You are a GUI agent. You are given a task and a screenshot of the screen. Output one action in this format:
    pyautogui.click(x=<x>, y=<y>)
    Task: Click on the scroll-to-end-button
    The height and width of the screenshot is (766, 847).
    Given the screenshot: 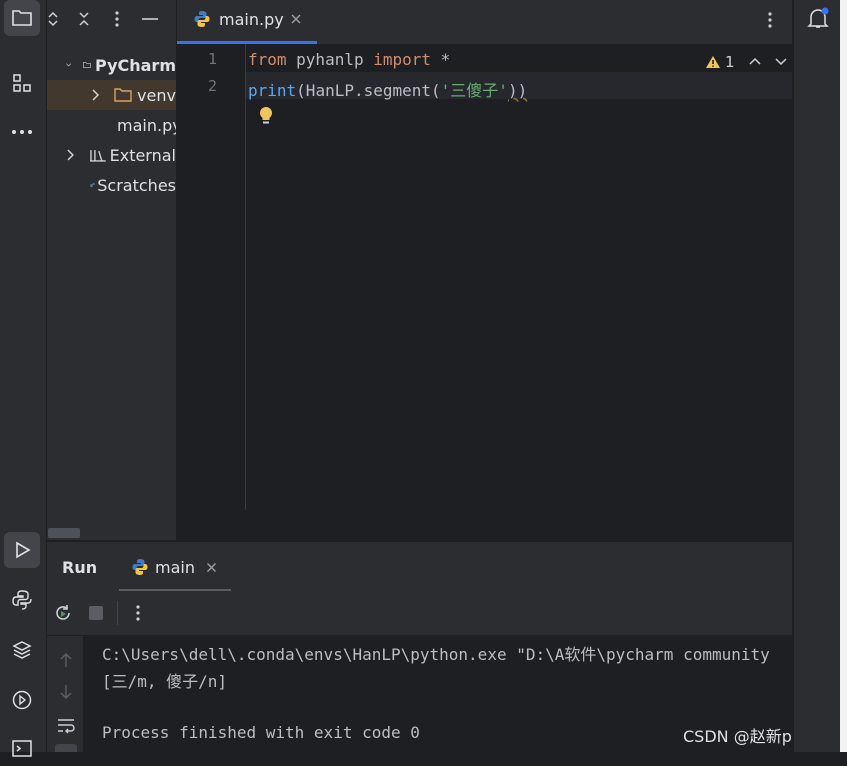 What is the action you would take?
    pyautogui.click(x=66, y=748)
    